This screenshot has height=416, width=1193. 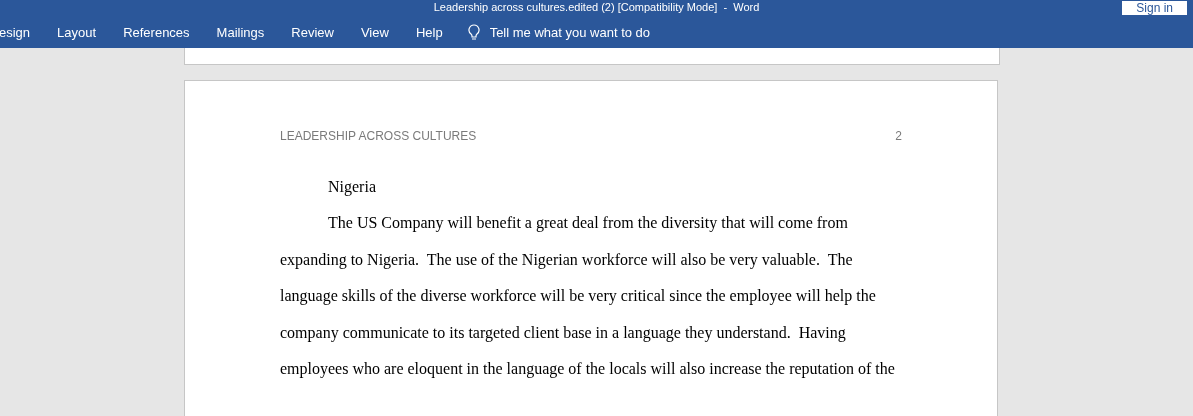 What do you see at coordinates (352, 187) in the screenshot?
I see `section-heading: Nigeria` at bounding box center [352, 187].